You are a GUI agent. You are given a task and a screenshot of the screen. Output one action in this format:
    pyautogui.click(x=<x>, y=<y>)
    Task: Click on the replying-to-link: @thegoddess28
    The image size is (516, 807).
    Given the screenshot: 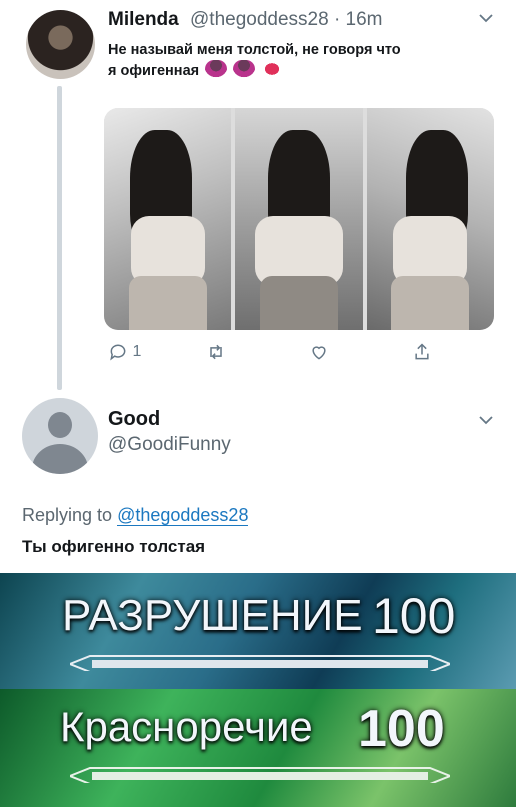 What is the action you would take?
    pyautogui.click(x=183, y=515)
    